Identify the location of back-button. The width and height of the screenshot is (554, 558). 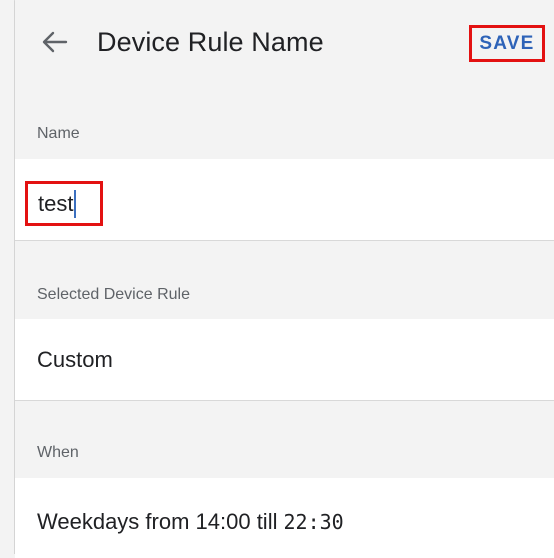
(55, 42).